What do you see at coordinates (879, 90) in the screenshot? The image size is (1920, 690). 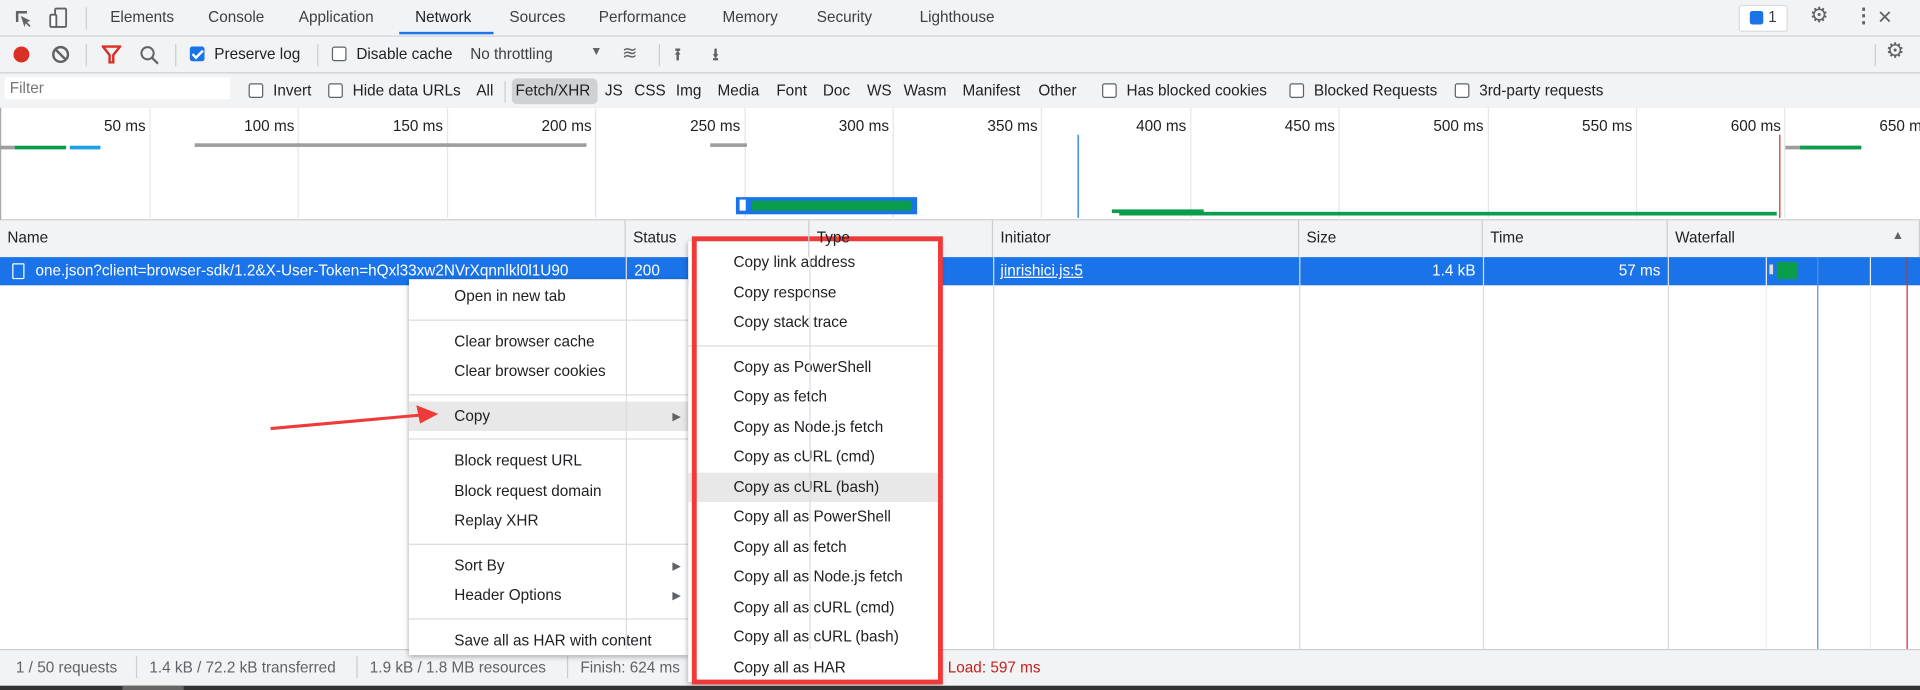 I see `filter-type-ws: WS` at bounding box center [879, 90].